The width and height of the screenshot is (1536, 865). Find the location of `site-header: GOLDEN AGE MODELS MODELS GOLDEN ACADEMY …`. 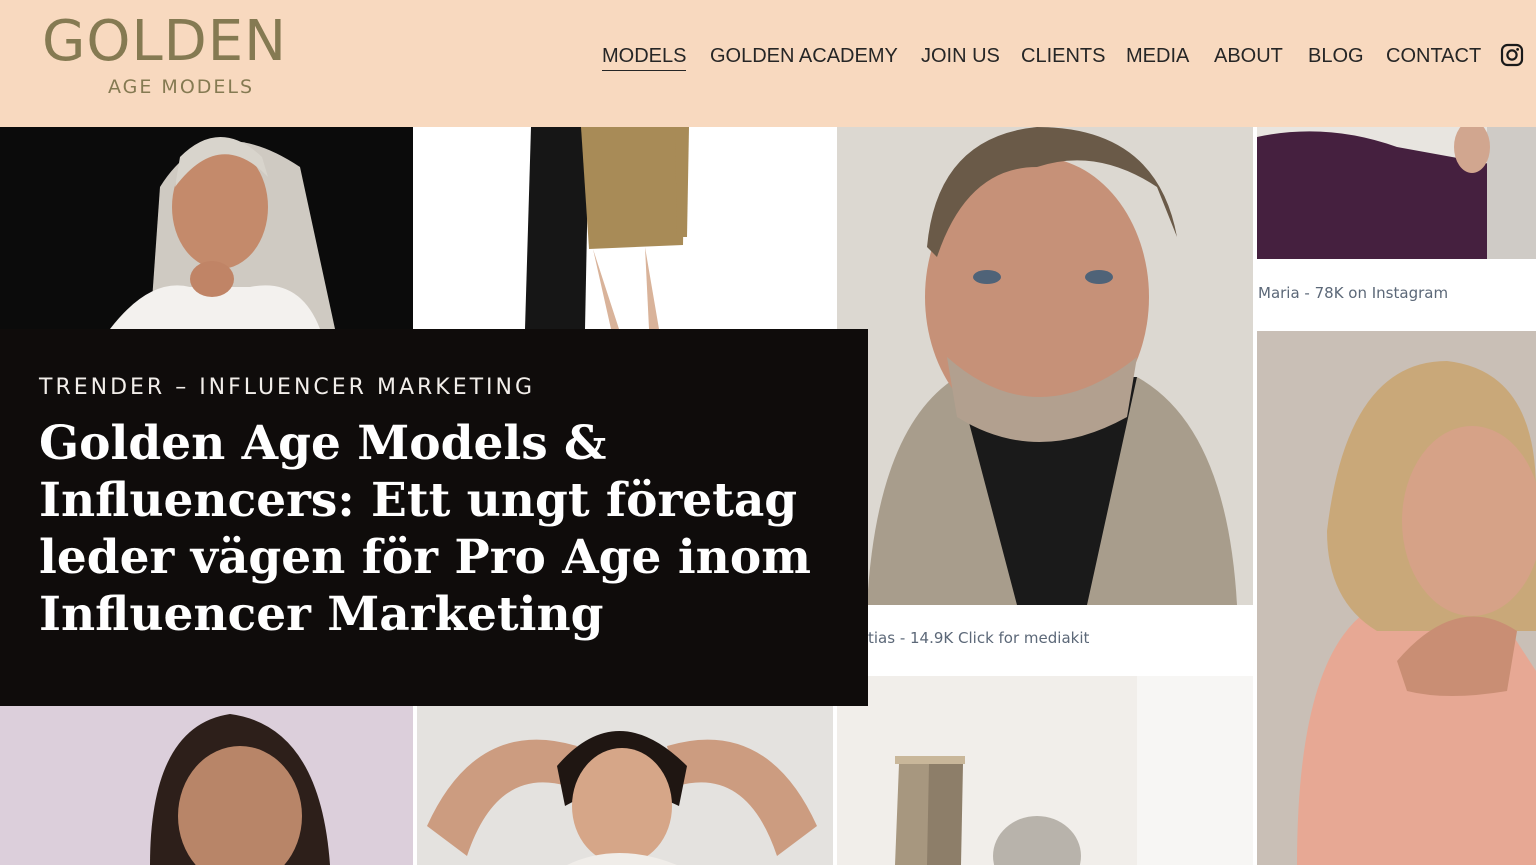

site-header: GOLDEN AGE MODELS MODELS GOLDEN ACADEMY … is located at coordinates (768, 63).